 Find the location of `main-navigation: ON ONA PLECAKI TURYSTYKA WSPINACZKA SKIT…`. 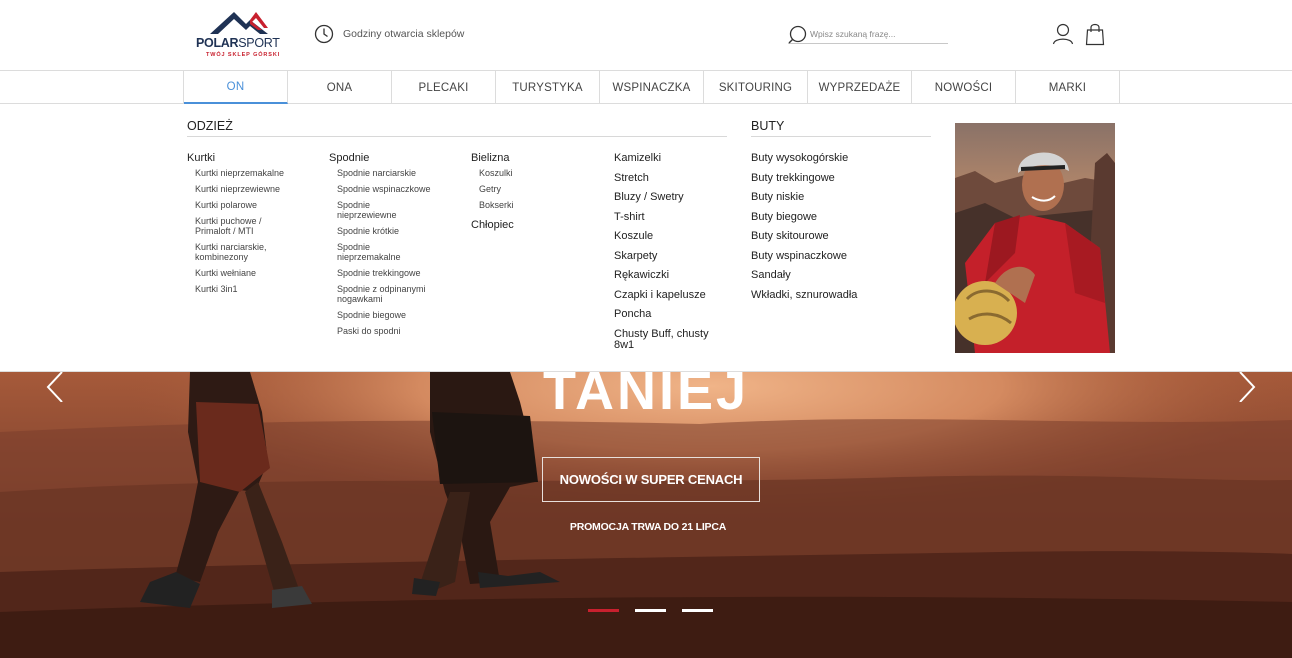

main-navigation: ON ONA PLECAKI TURYSTYKA WSPINACZKA SKIT… is located at coordinates (646, 87).